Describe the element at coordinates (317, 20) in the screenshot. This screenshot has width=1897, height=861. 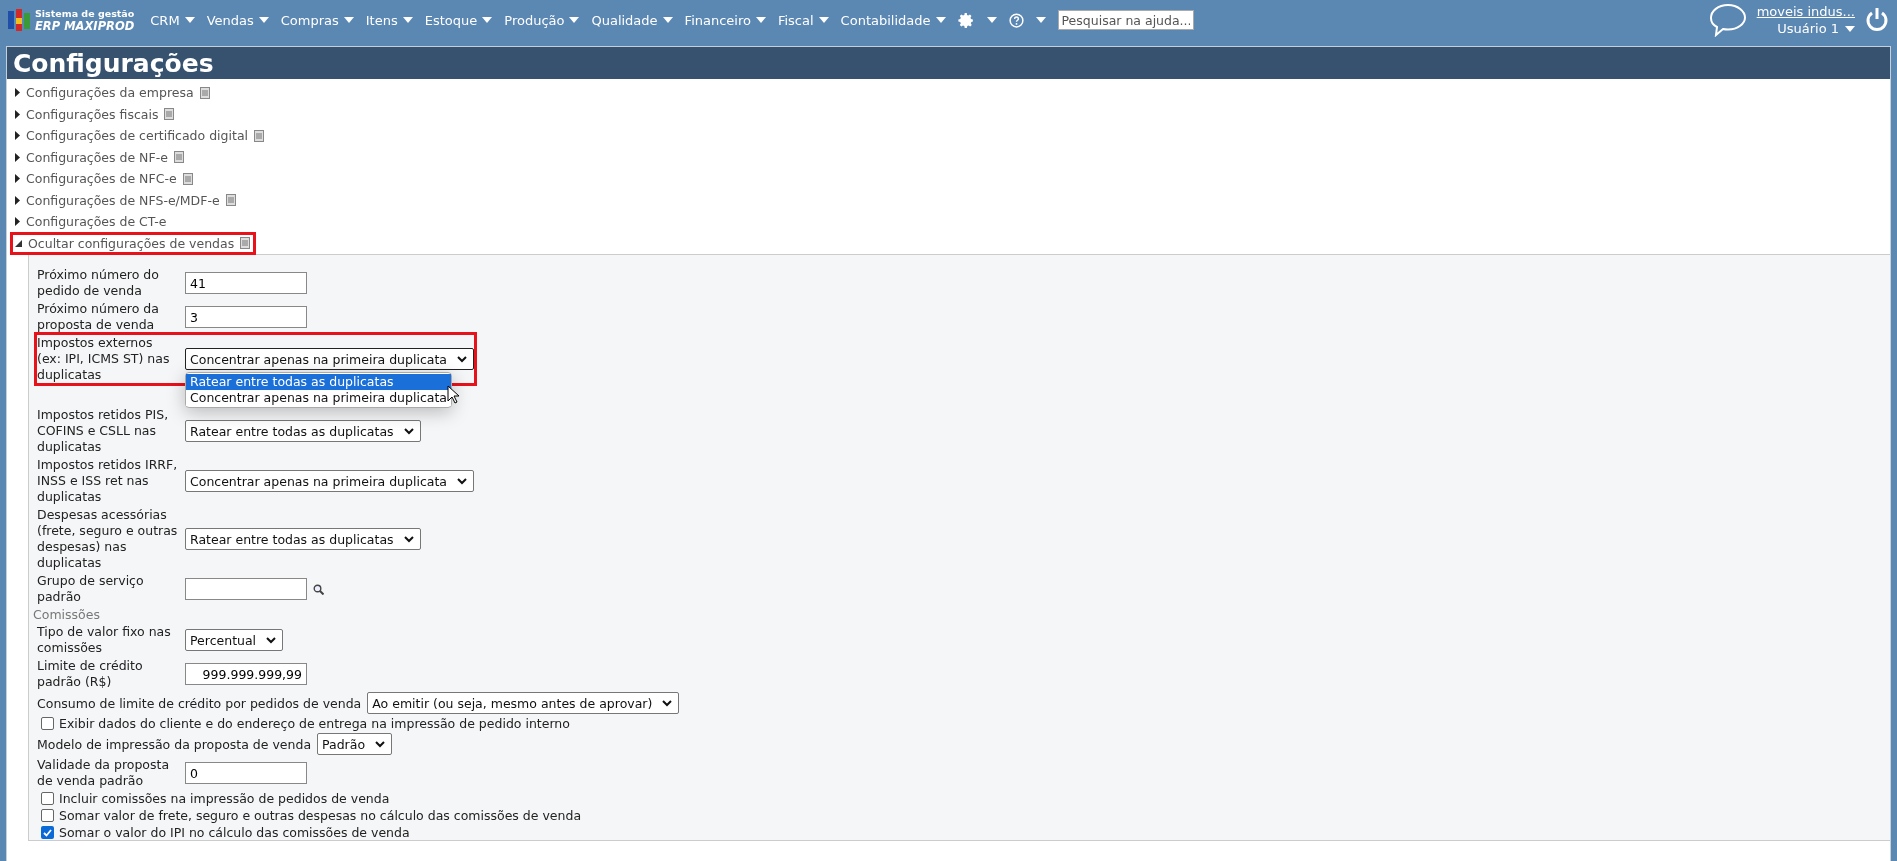
I see `menu-item: Compras` at that location.